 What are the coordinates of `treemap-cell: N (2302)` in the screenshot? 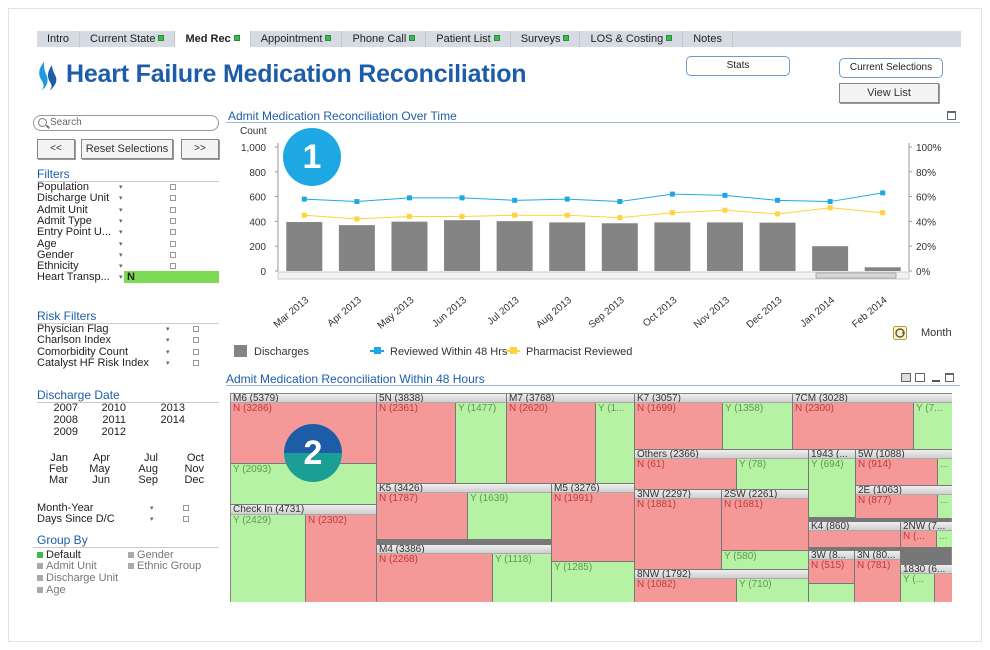 It's located at (341, 558).